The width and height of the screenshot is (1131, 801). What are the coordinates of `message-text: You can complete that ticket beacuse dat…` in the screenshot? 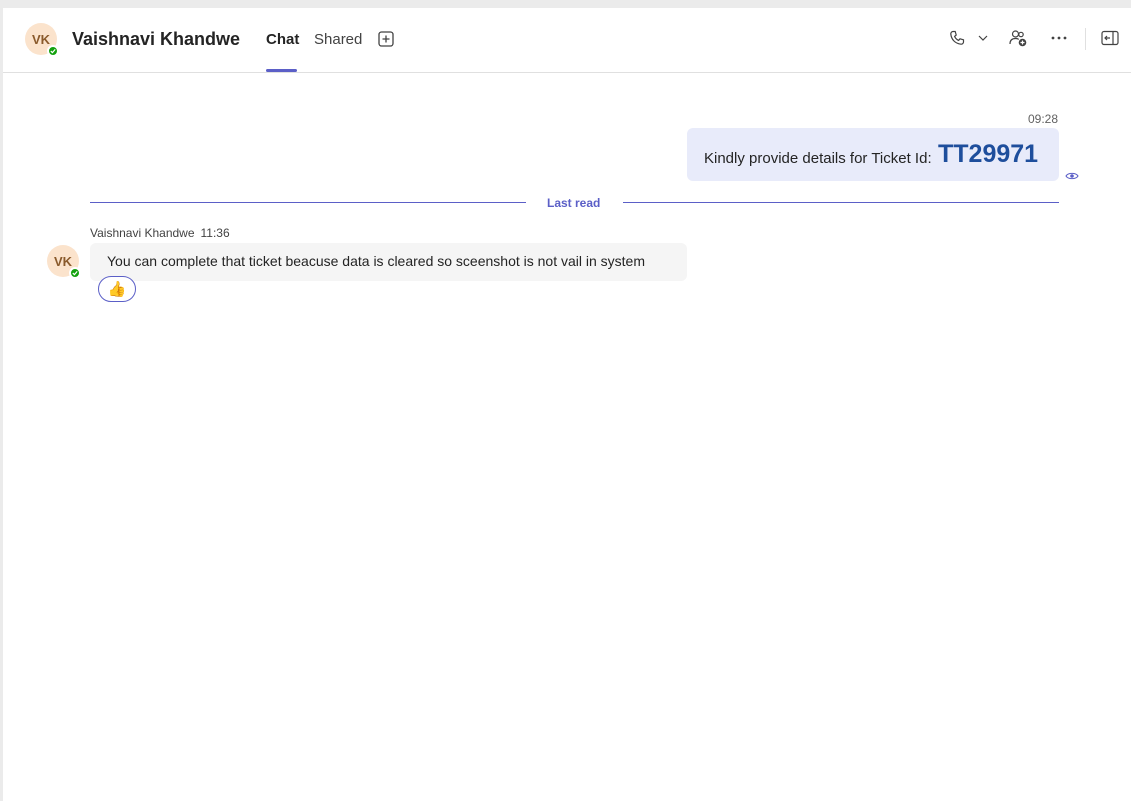 It's located at (376, 261).